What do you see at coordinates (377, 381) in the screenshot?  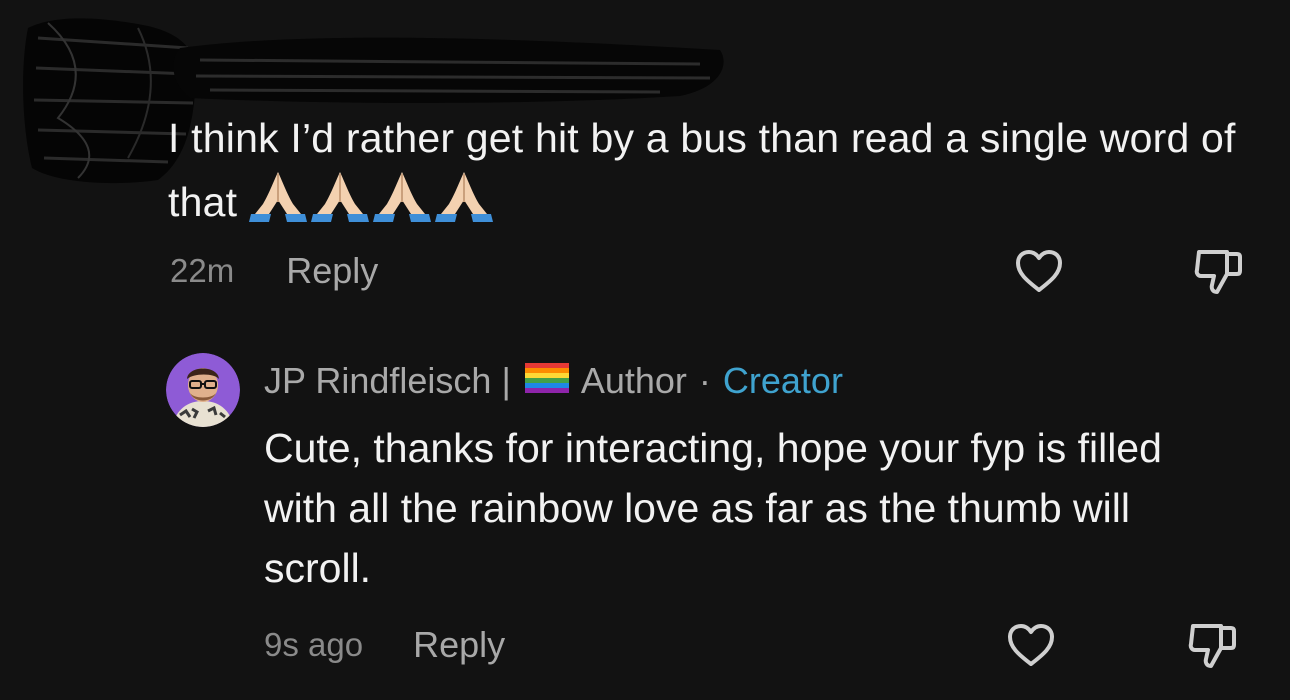 I see `author-name: JP Rindfleisch` at bounding box center [377, 381].